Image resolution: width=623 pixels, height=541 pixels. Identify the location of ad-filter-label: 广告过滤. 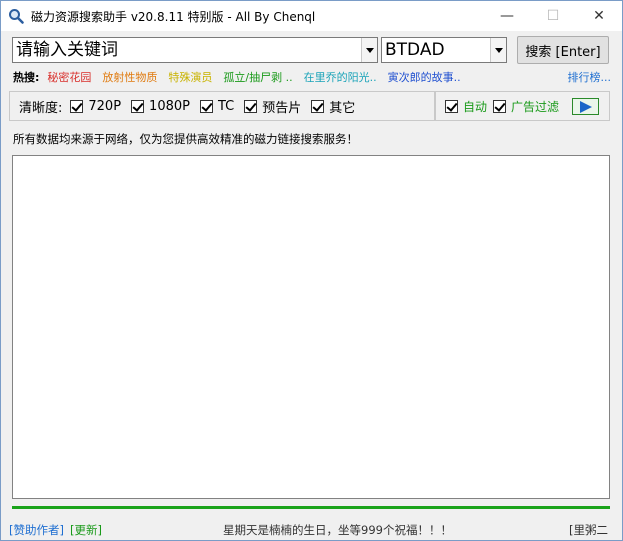
(535, 106).